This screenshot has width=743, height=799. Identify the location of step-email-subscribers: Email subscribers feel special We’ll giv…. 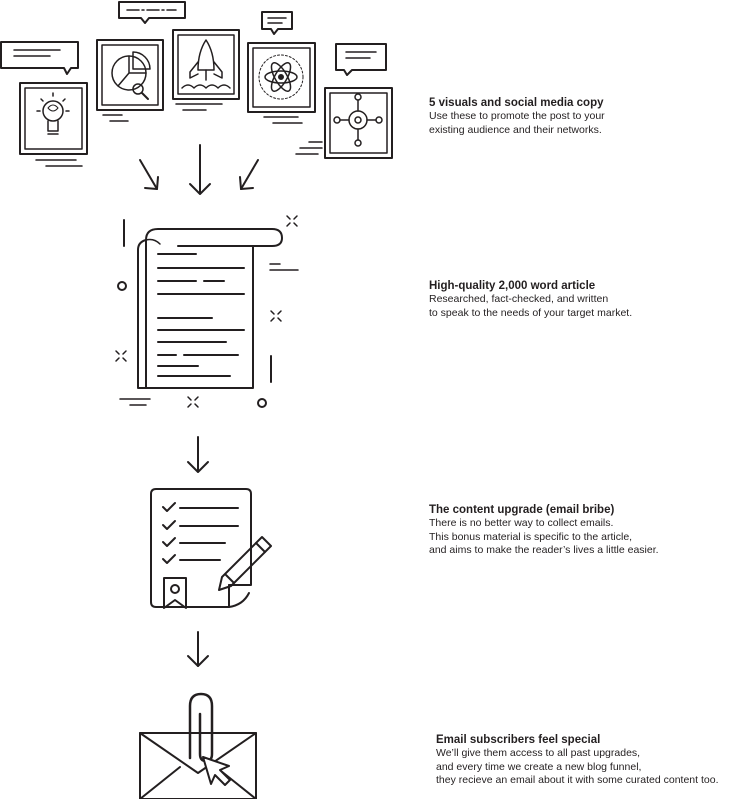
(577, 760).